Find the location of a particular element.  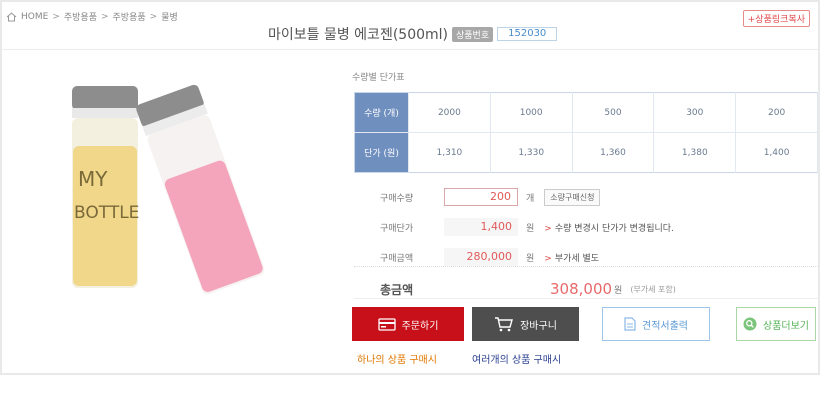

breadcrumb: HOME > 주방용품 > 주방용품 > 물병 is located at coordinates (92, 16).